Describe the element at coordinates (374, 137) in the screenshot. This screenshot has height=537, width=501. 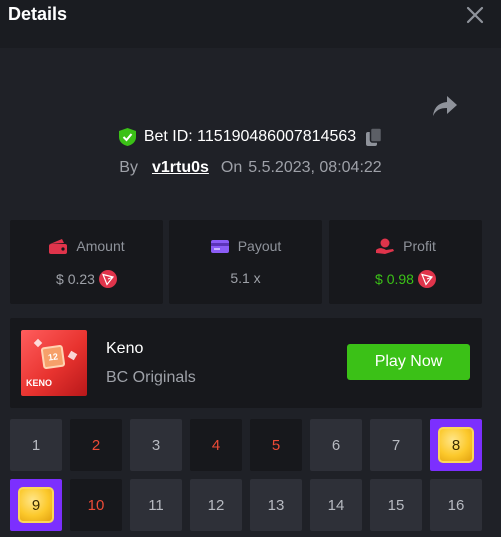
I see `copy-icon` at that location.